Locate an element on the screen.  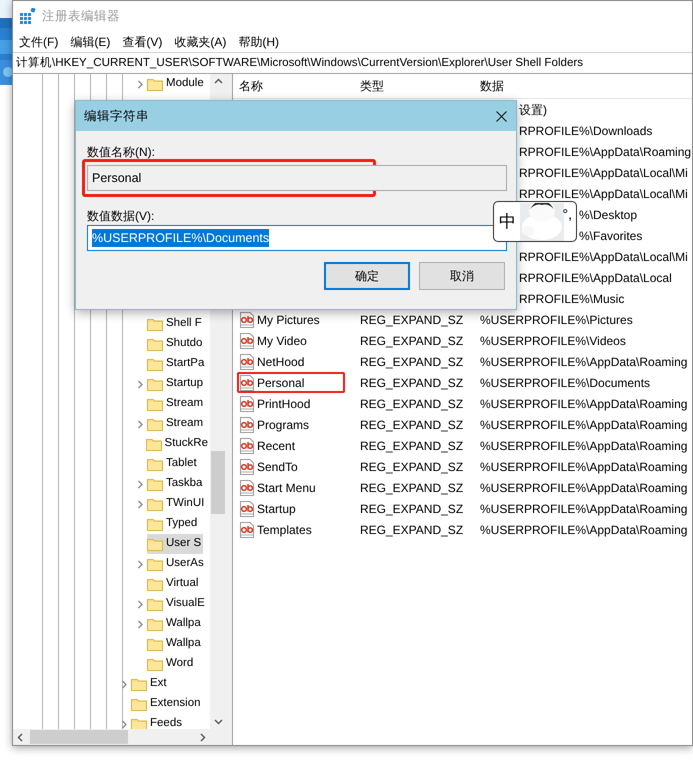
app-icon is located at coordinates (28, 16).